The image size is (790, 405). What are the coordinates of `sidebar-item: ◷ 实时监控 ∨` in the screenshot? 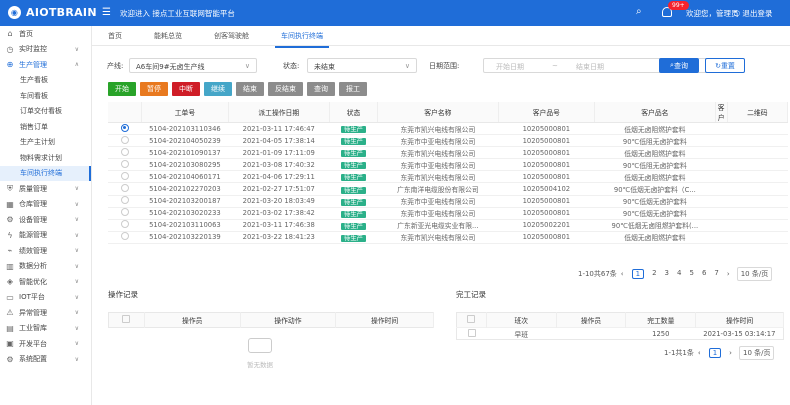 It's located at (45, 50).